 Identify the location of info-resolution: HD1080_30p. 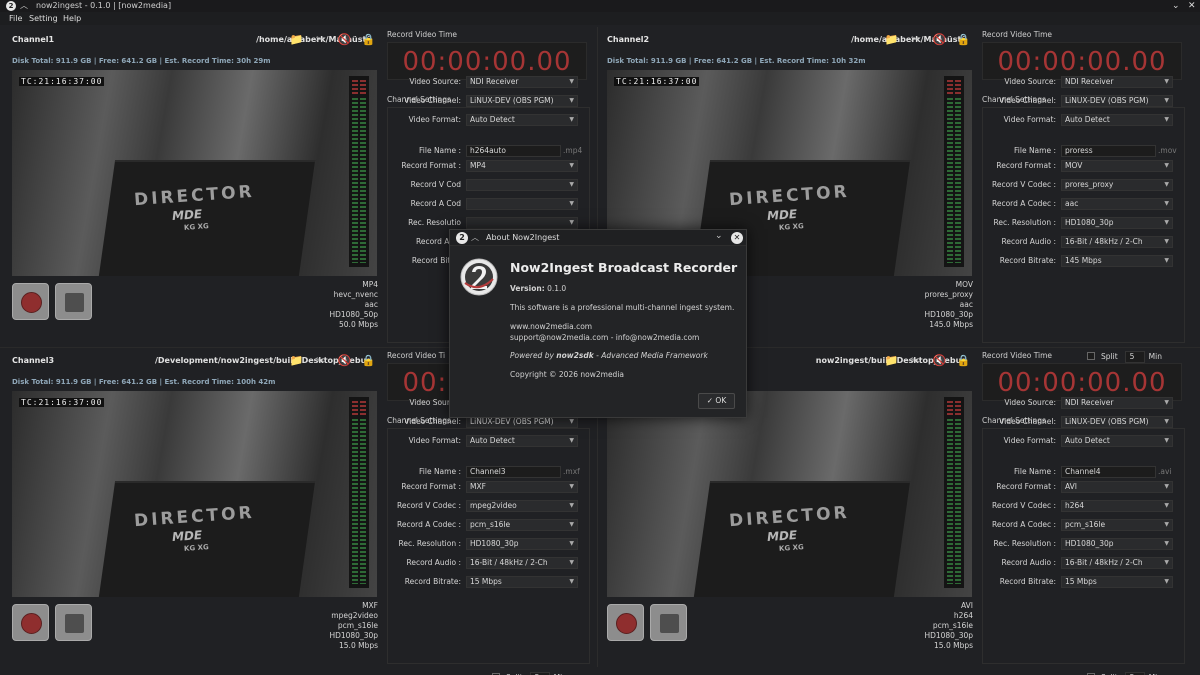
(353, 635).